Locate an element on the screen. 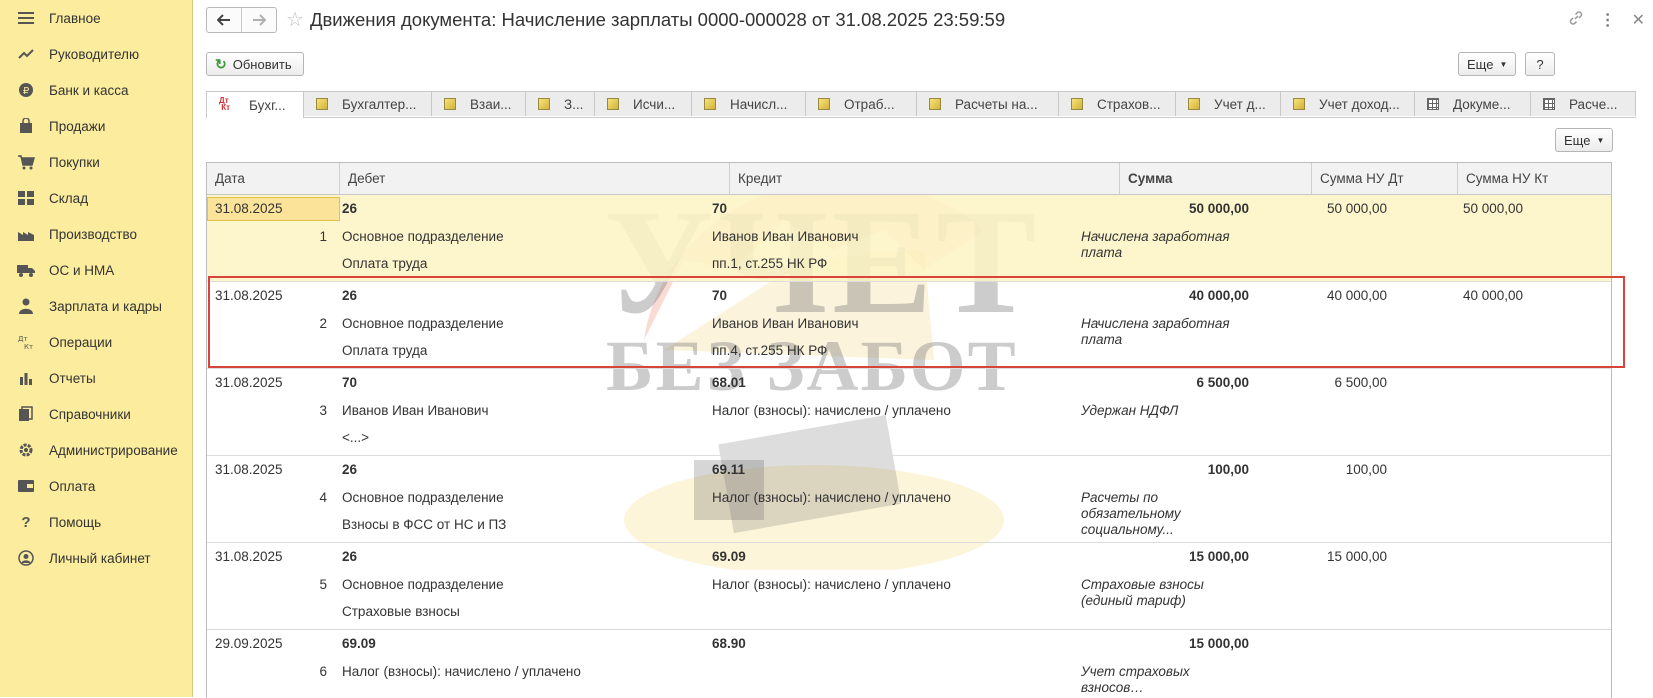 The width and height of the screenshot is (1653, 698). shopping-bag-icon is located at coordinates (26, 126).